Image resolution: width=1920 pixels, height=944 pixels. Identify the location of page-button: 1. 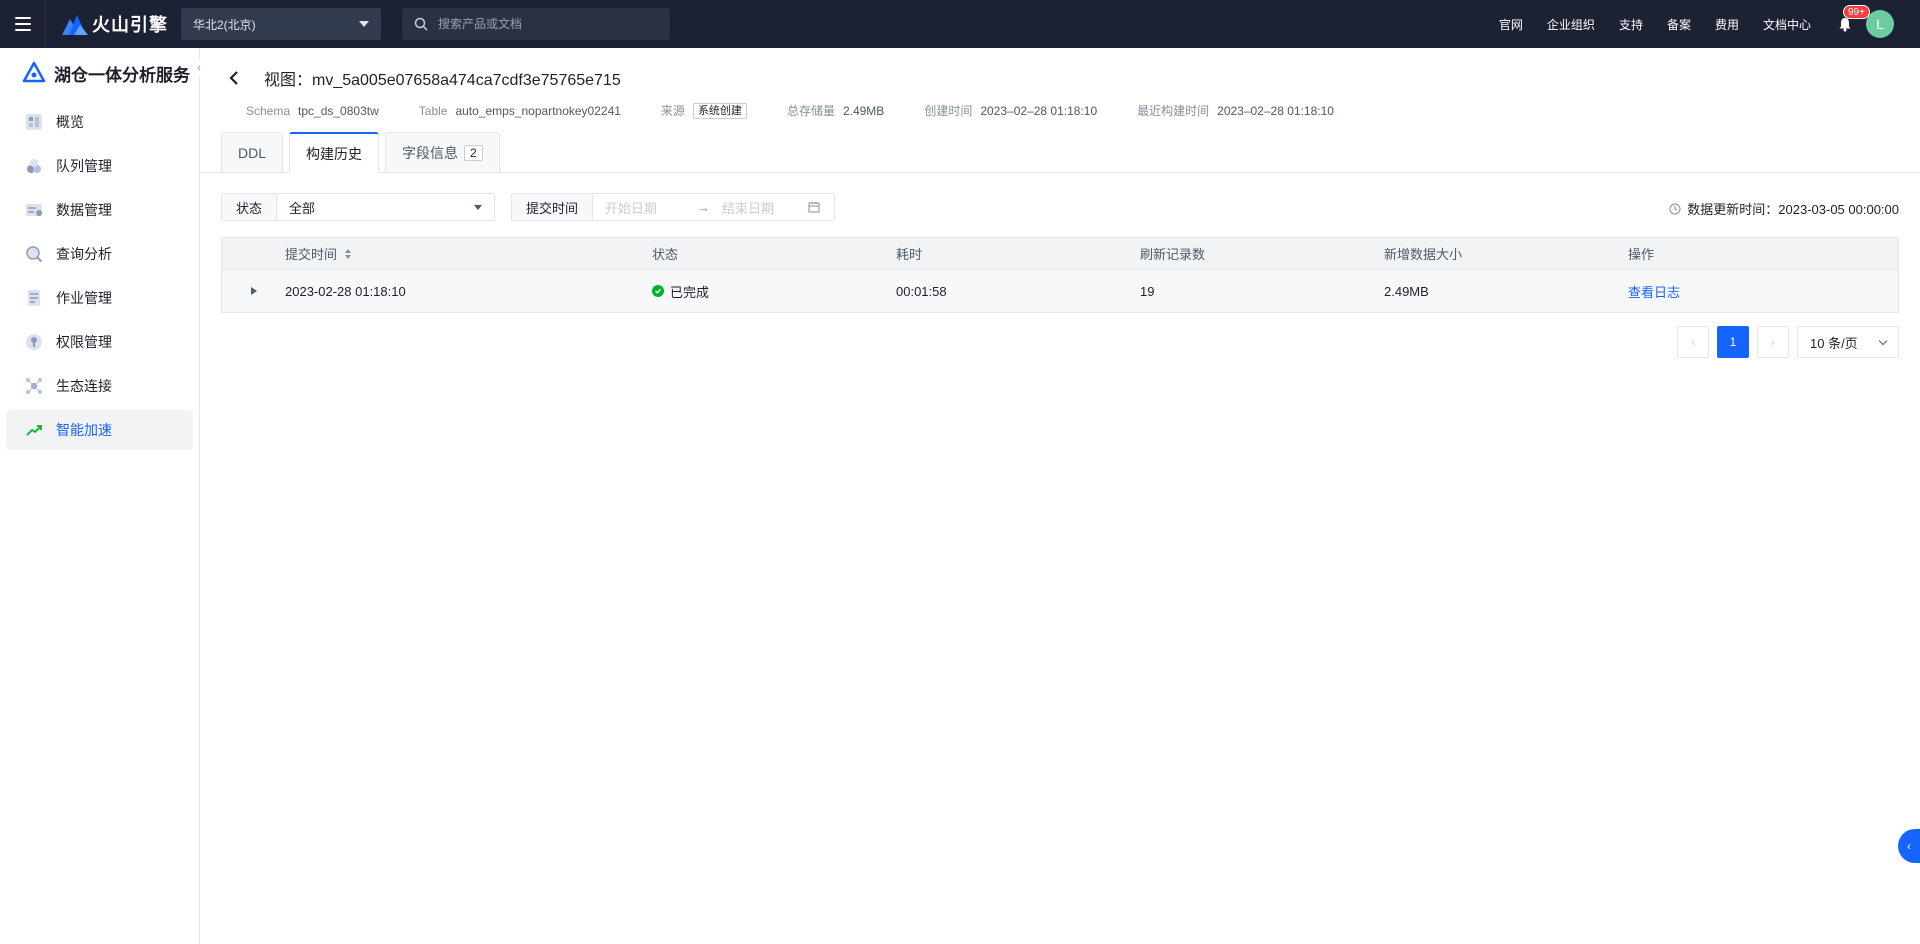
(1733, 342).